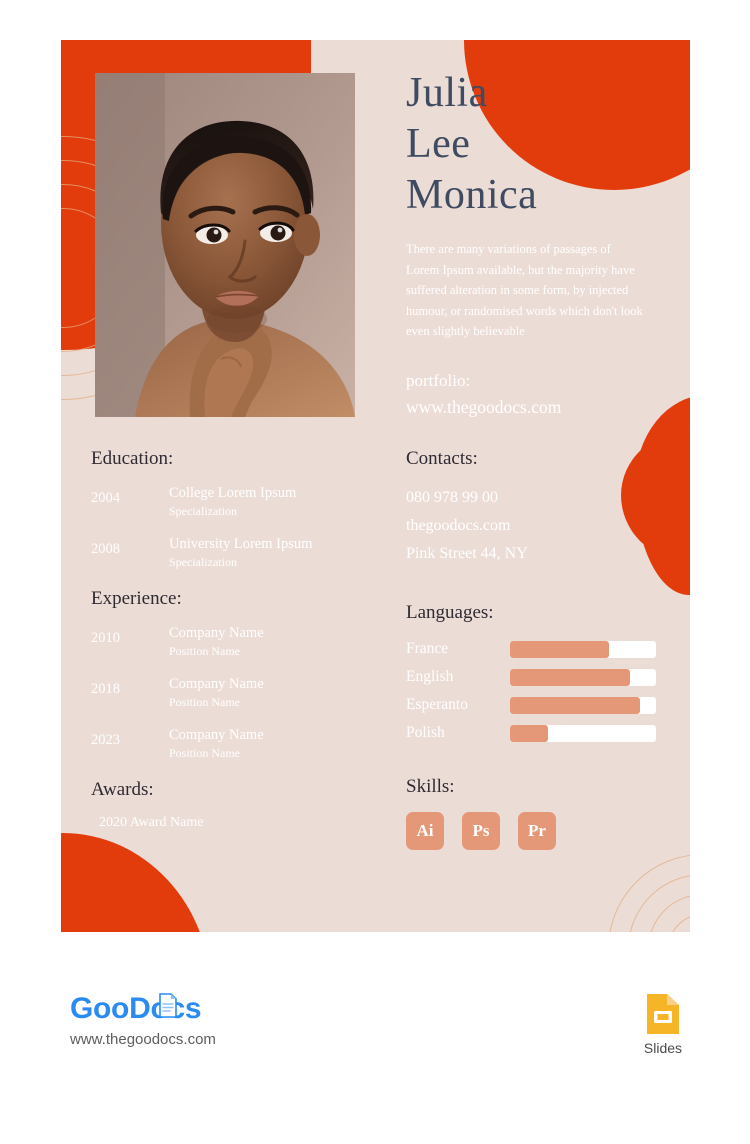  Describe the element at coordinates (425, 732) in the screenshot. I see `language-name: Polish` at that location.